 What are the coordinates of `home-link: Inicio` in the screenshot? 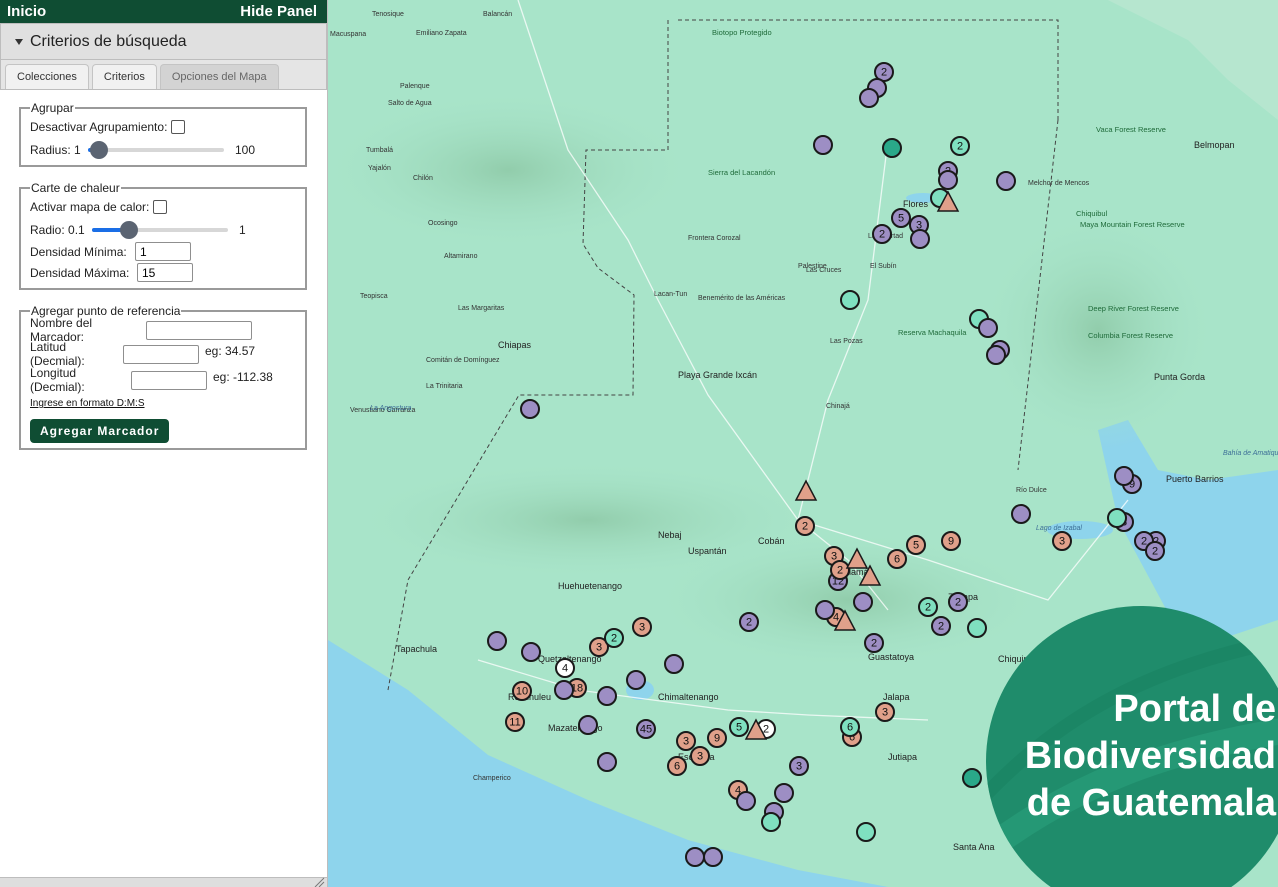 It's located at (26, 11).